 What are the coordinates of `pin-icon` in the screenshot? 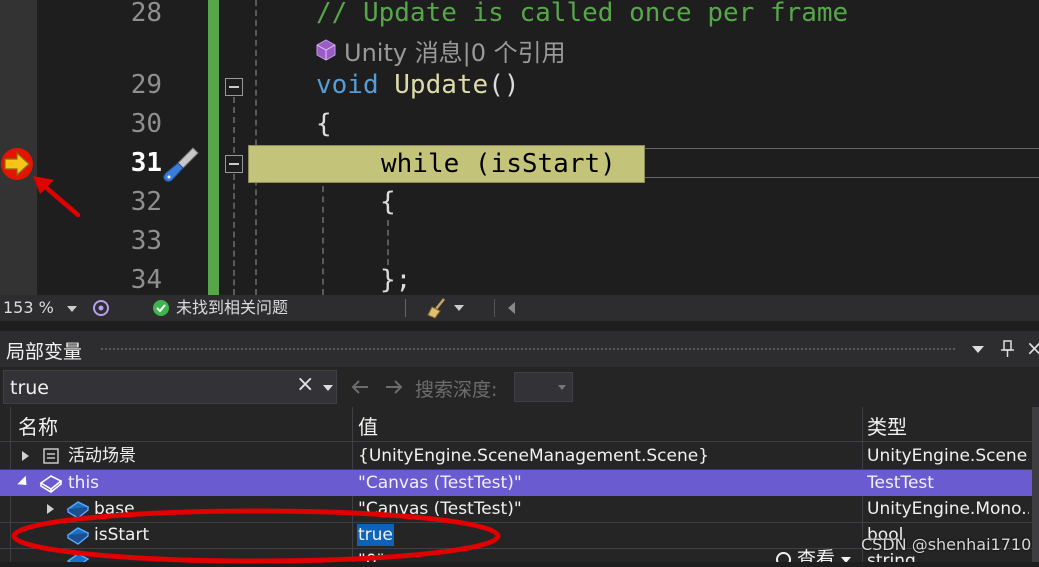 It's located at (1008, 349).